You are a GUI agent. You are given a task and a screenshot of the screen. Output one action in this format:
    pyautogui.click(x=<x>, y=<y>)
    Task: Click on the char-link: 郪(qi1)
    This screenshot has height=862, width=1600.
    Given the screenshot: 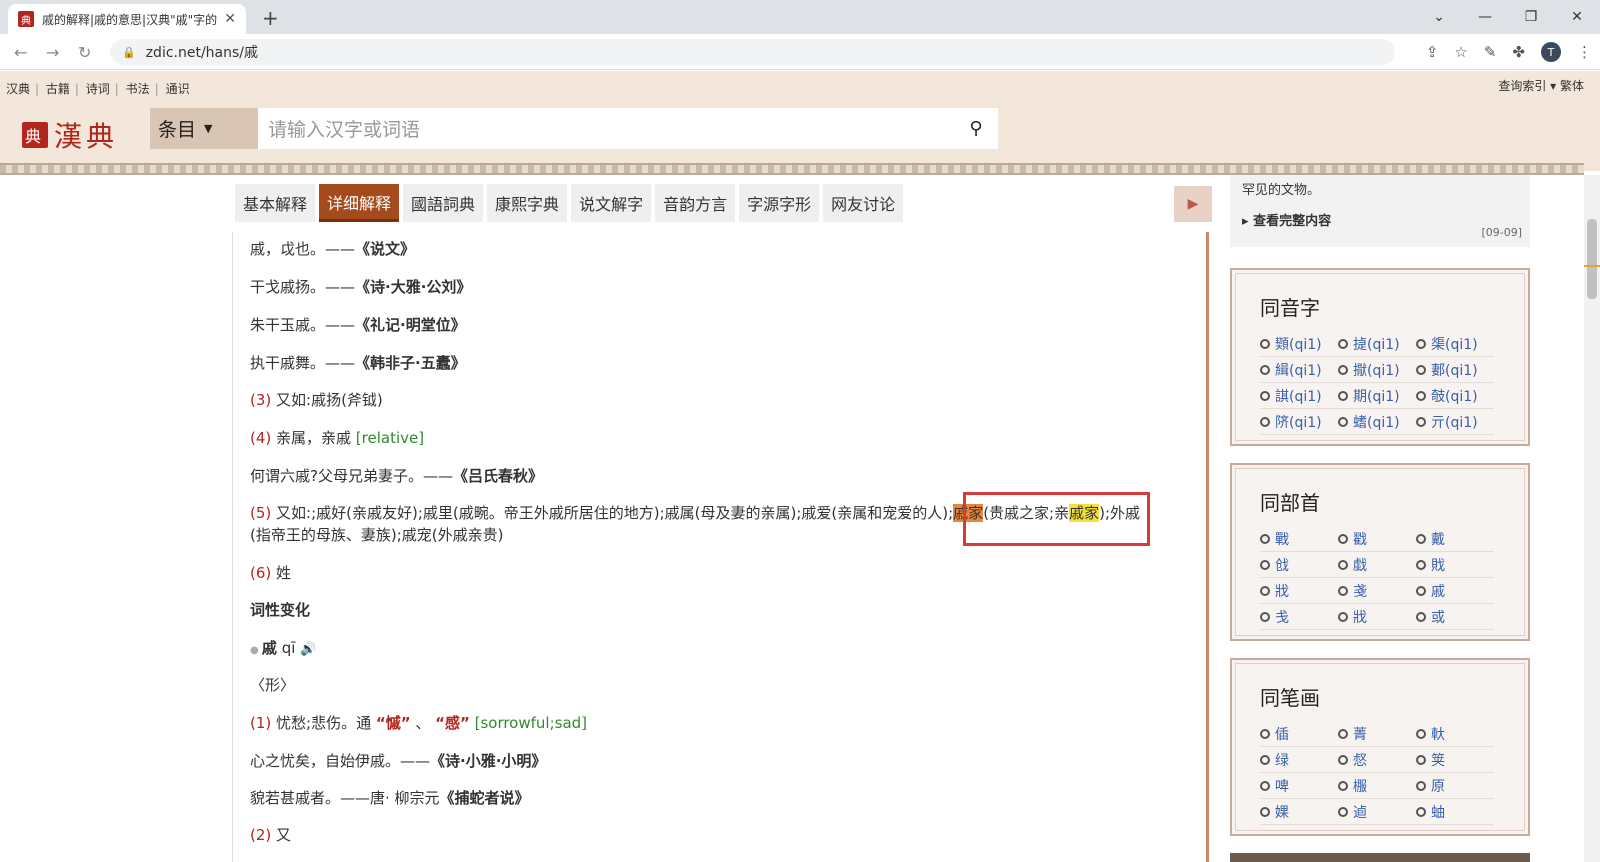 What is the action you would take?
    pyautogui.click(x=1455, y=370)
    